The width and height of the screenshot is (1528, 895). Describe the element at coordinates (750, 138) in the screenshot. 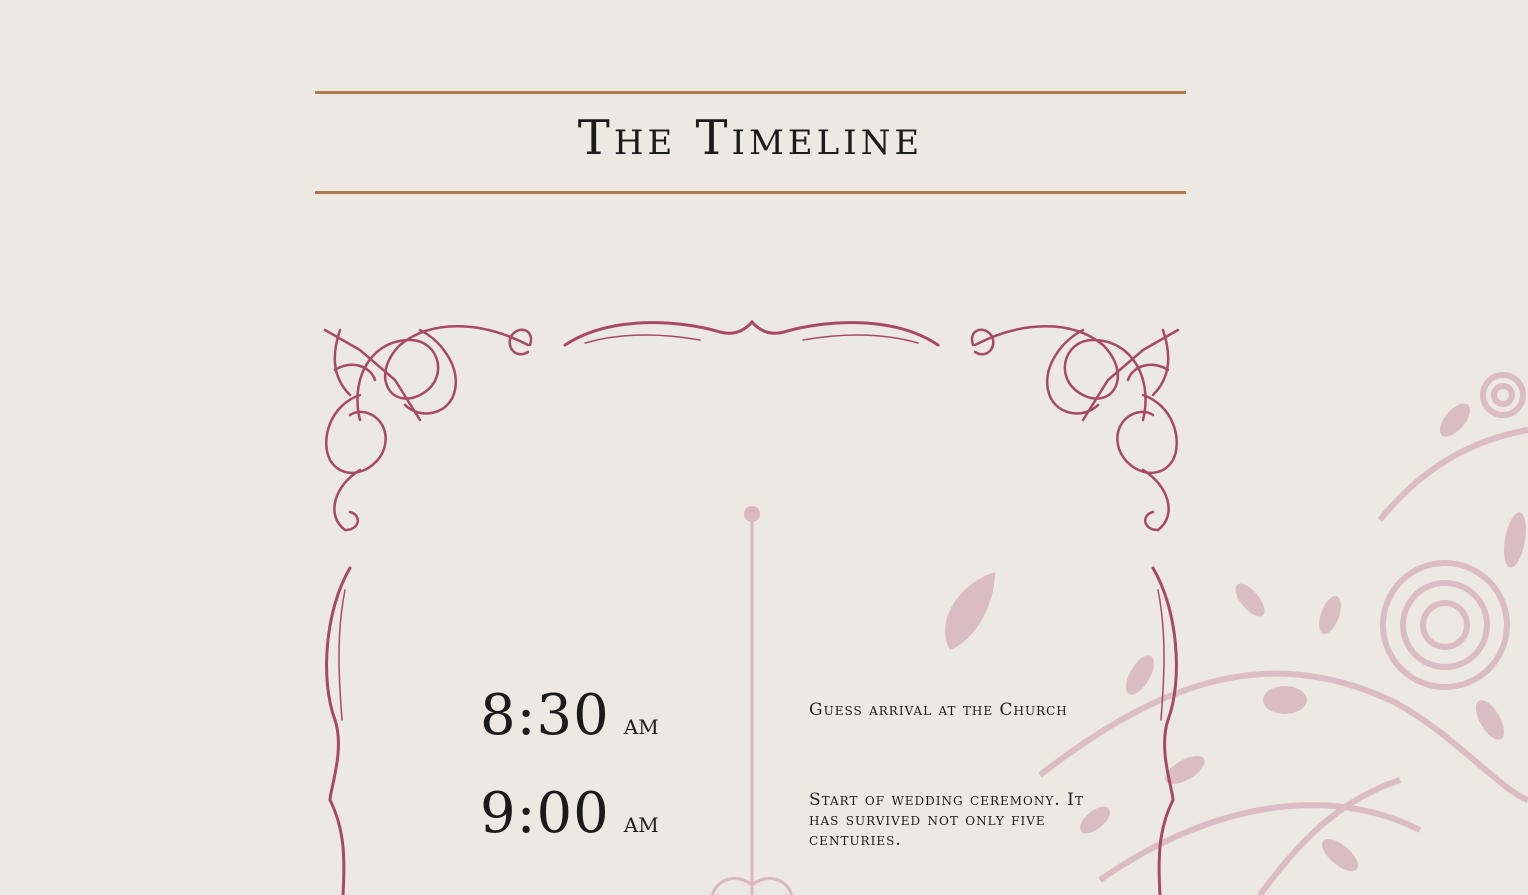

I see `section-title: The Timeline` at that location.